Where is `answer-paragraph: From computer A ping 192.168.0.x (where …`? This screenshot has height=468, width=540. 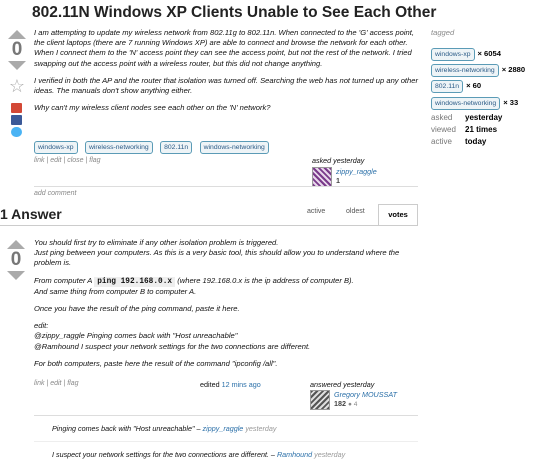
answer-paragraph: From computer A ping 192.168.0.x (where … is located at coordinates (226, 281).